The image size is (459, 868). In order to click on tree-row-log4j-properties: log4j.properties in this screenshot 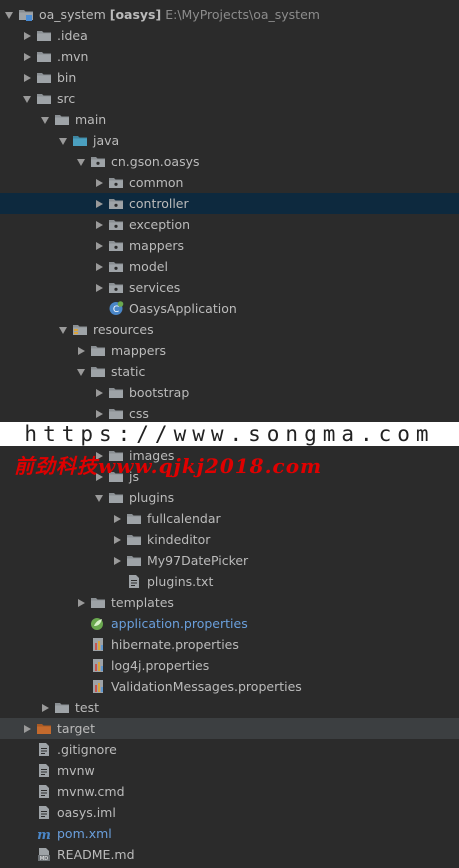, I will do `click(229, 665)`.